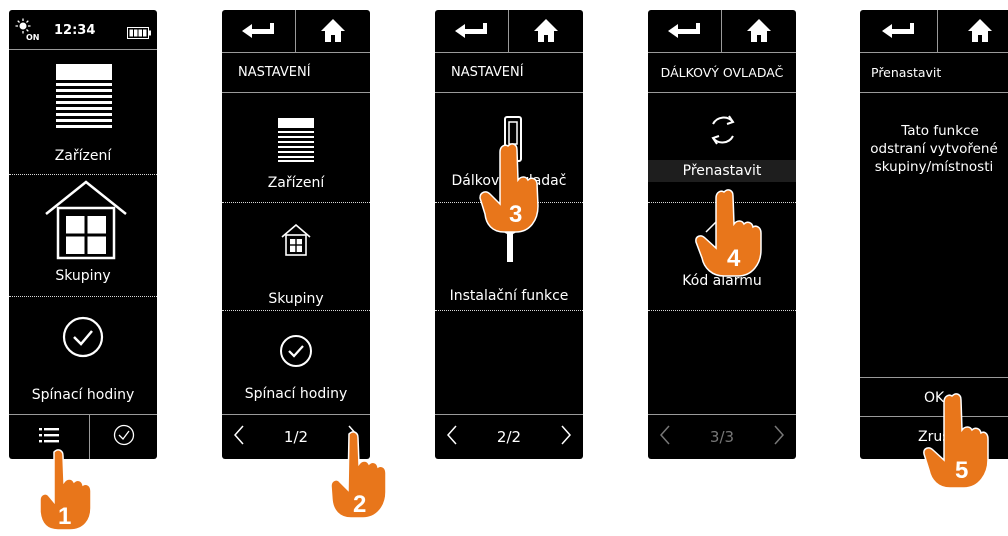  I want to click on step-number: 4, so click(734, 258).